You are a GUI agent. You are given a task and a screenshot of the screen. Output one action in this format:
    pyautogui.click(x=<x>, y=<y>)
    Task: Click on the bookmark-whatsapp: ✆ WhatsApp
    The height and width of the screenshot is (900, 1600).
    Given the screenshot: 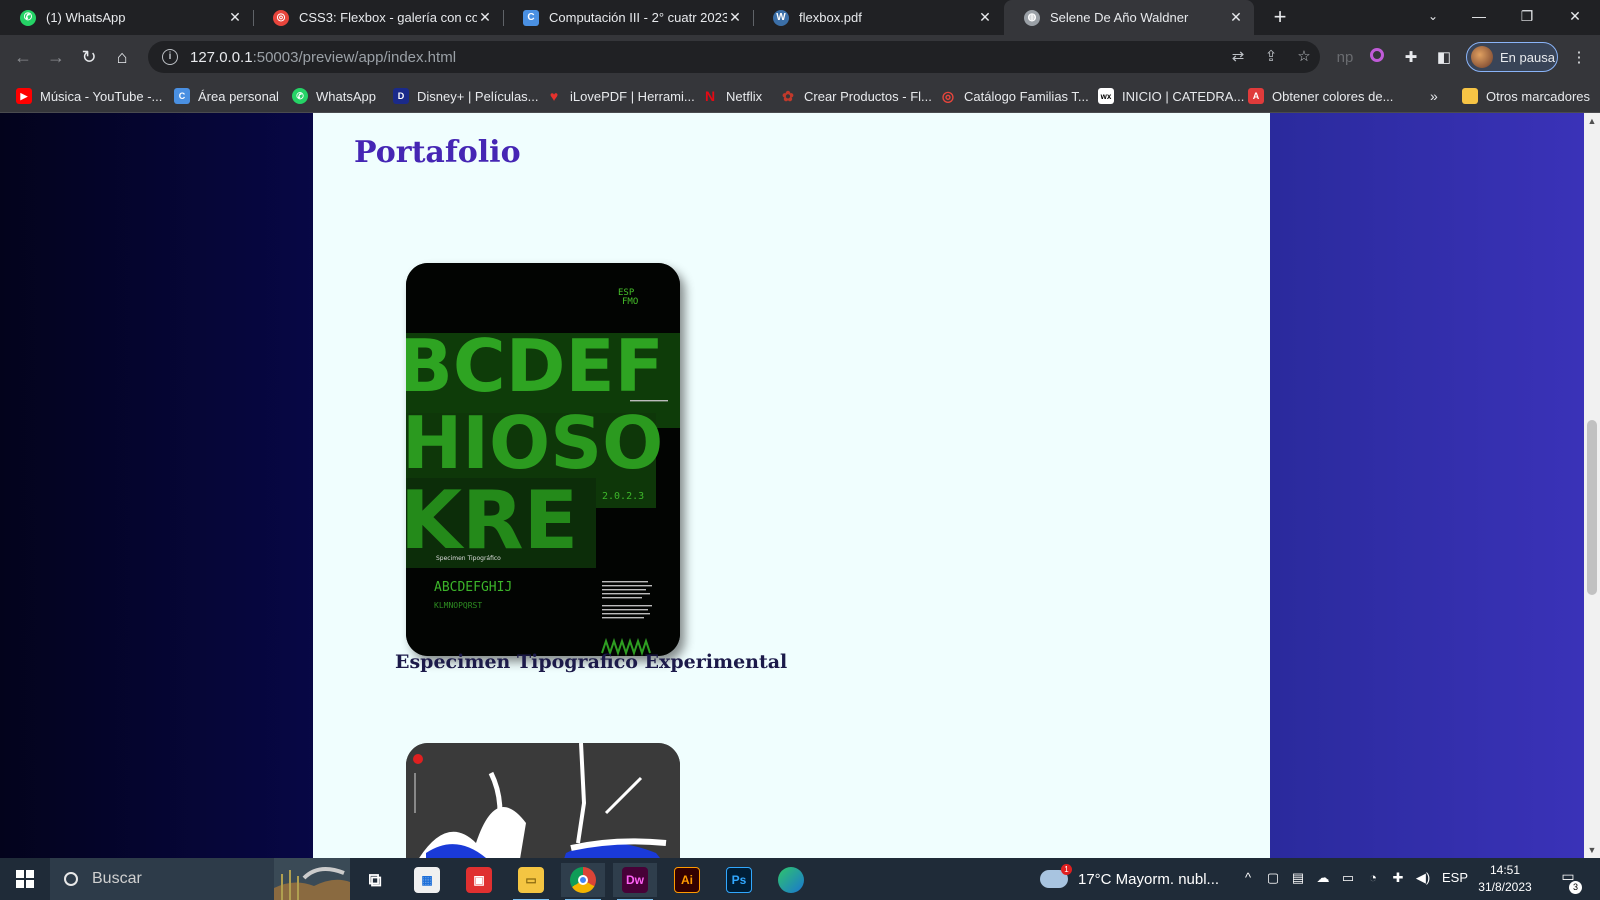 What is the action you would take?
    pyautogui.click(x=334, y=96)
    